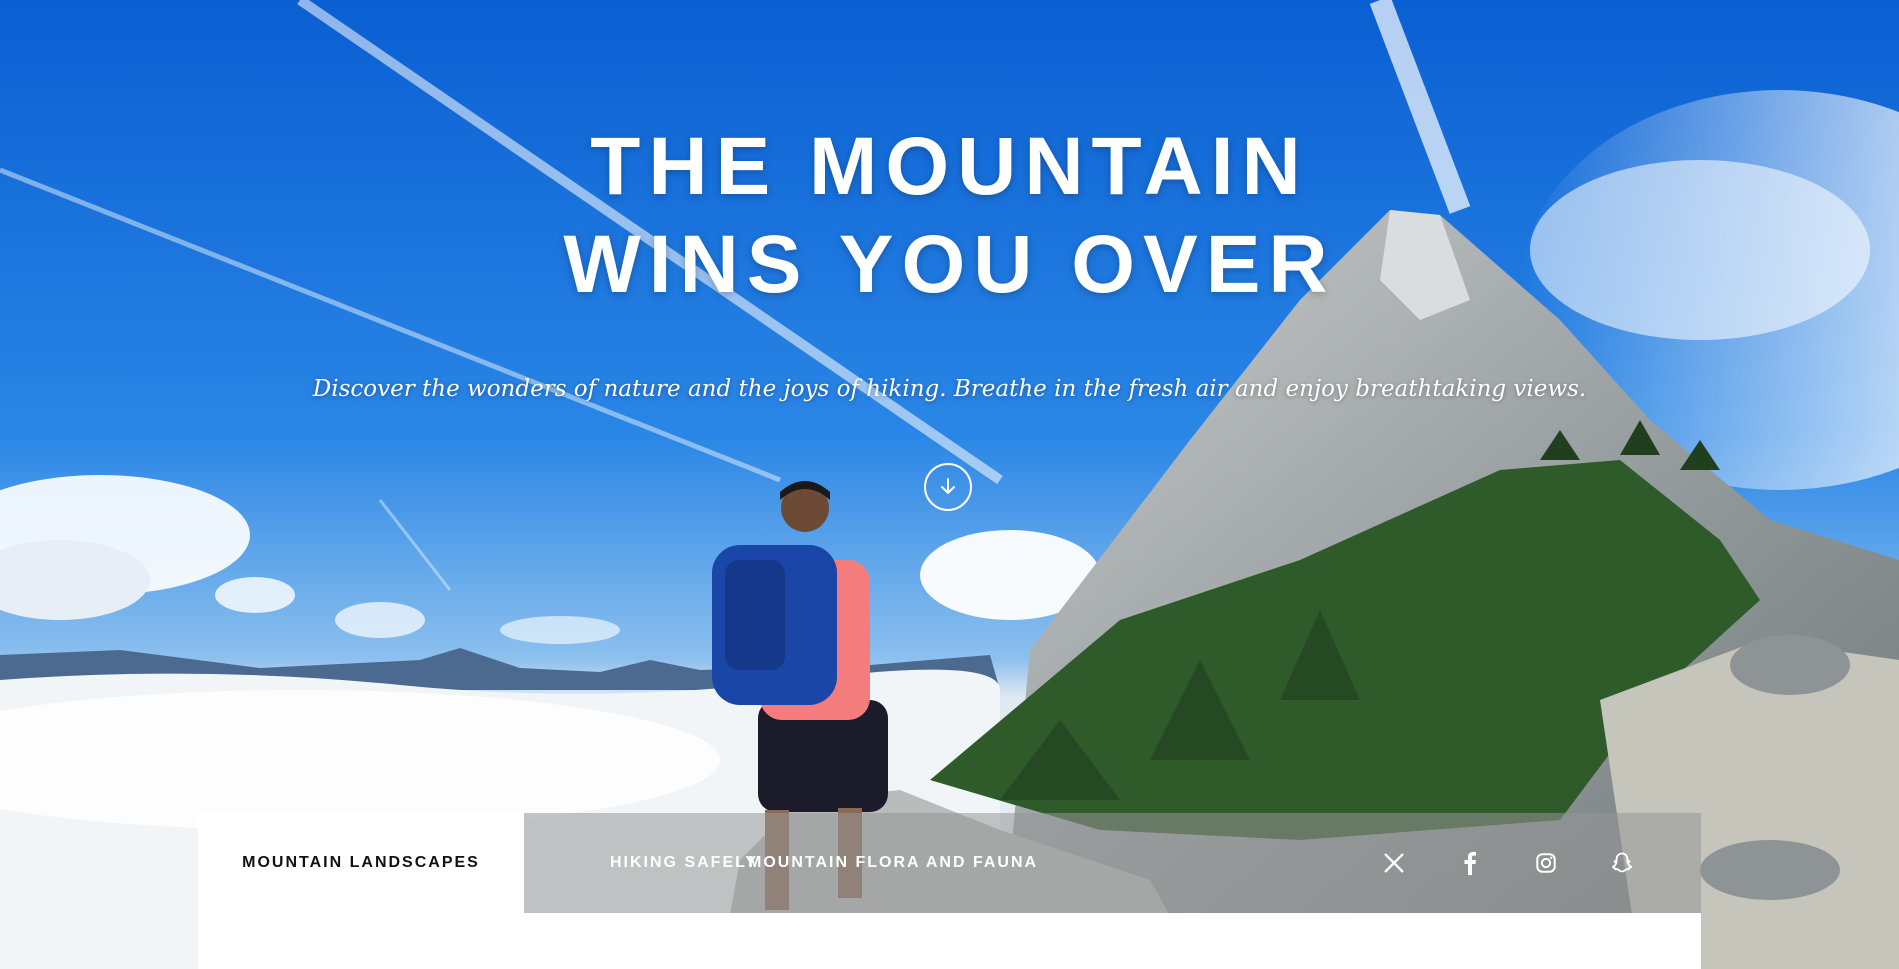  I want to click on tab-label: MOUNTAIN FLORA AND FAUNA, so click(893, 862).